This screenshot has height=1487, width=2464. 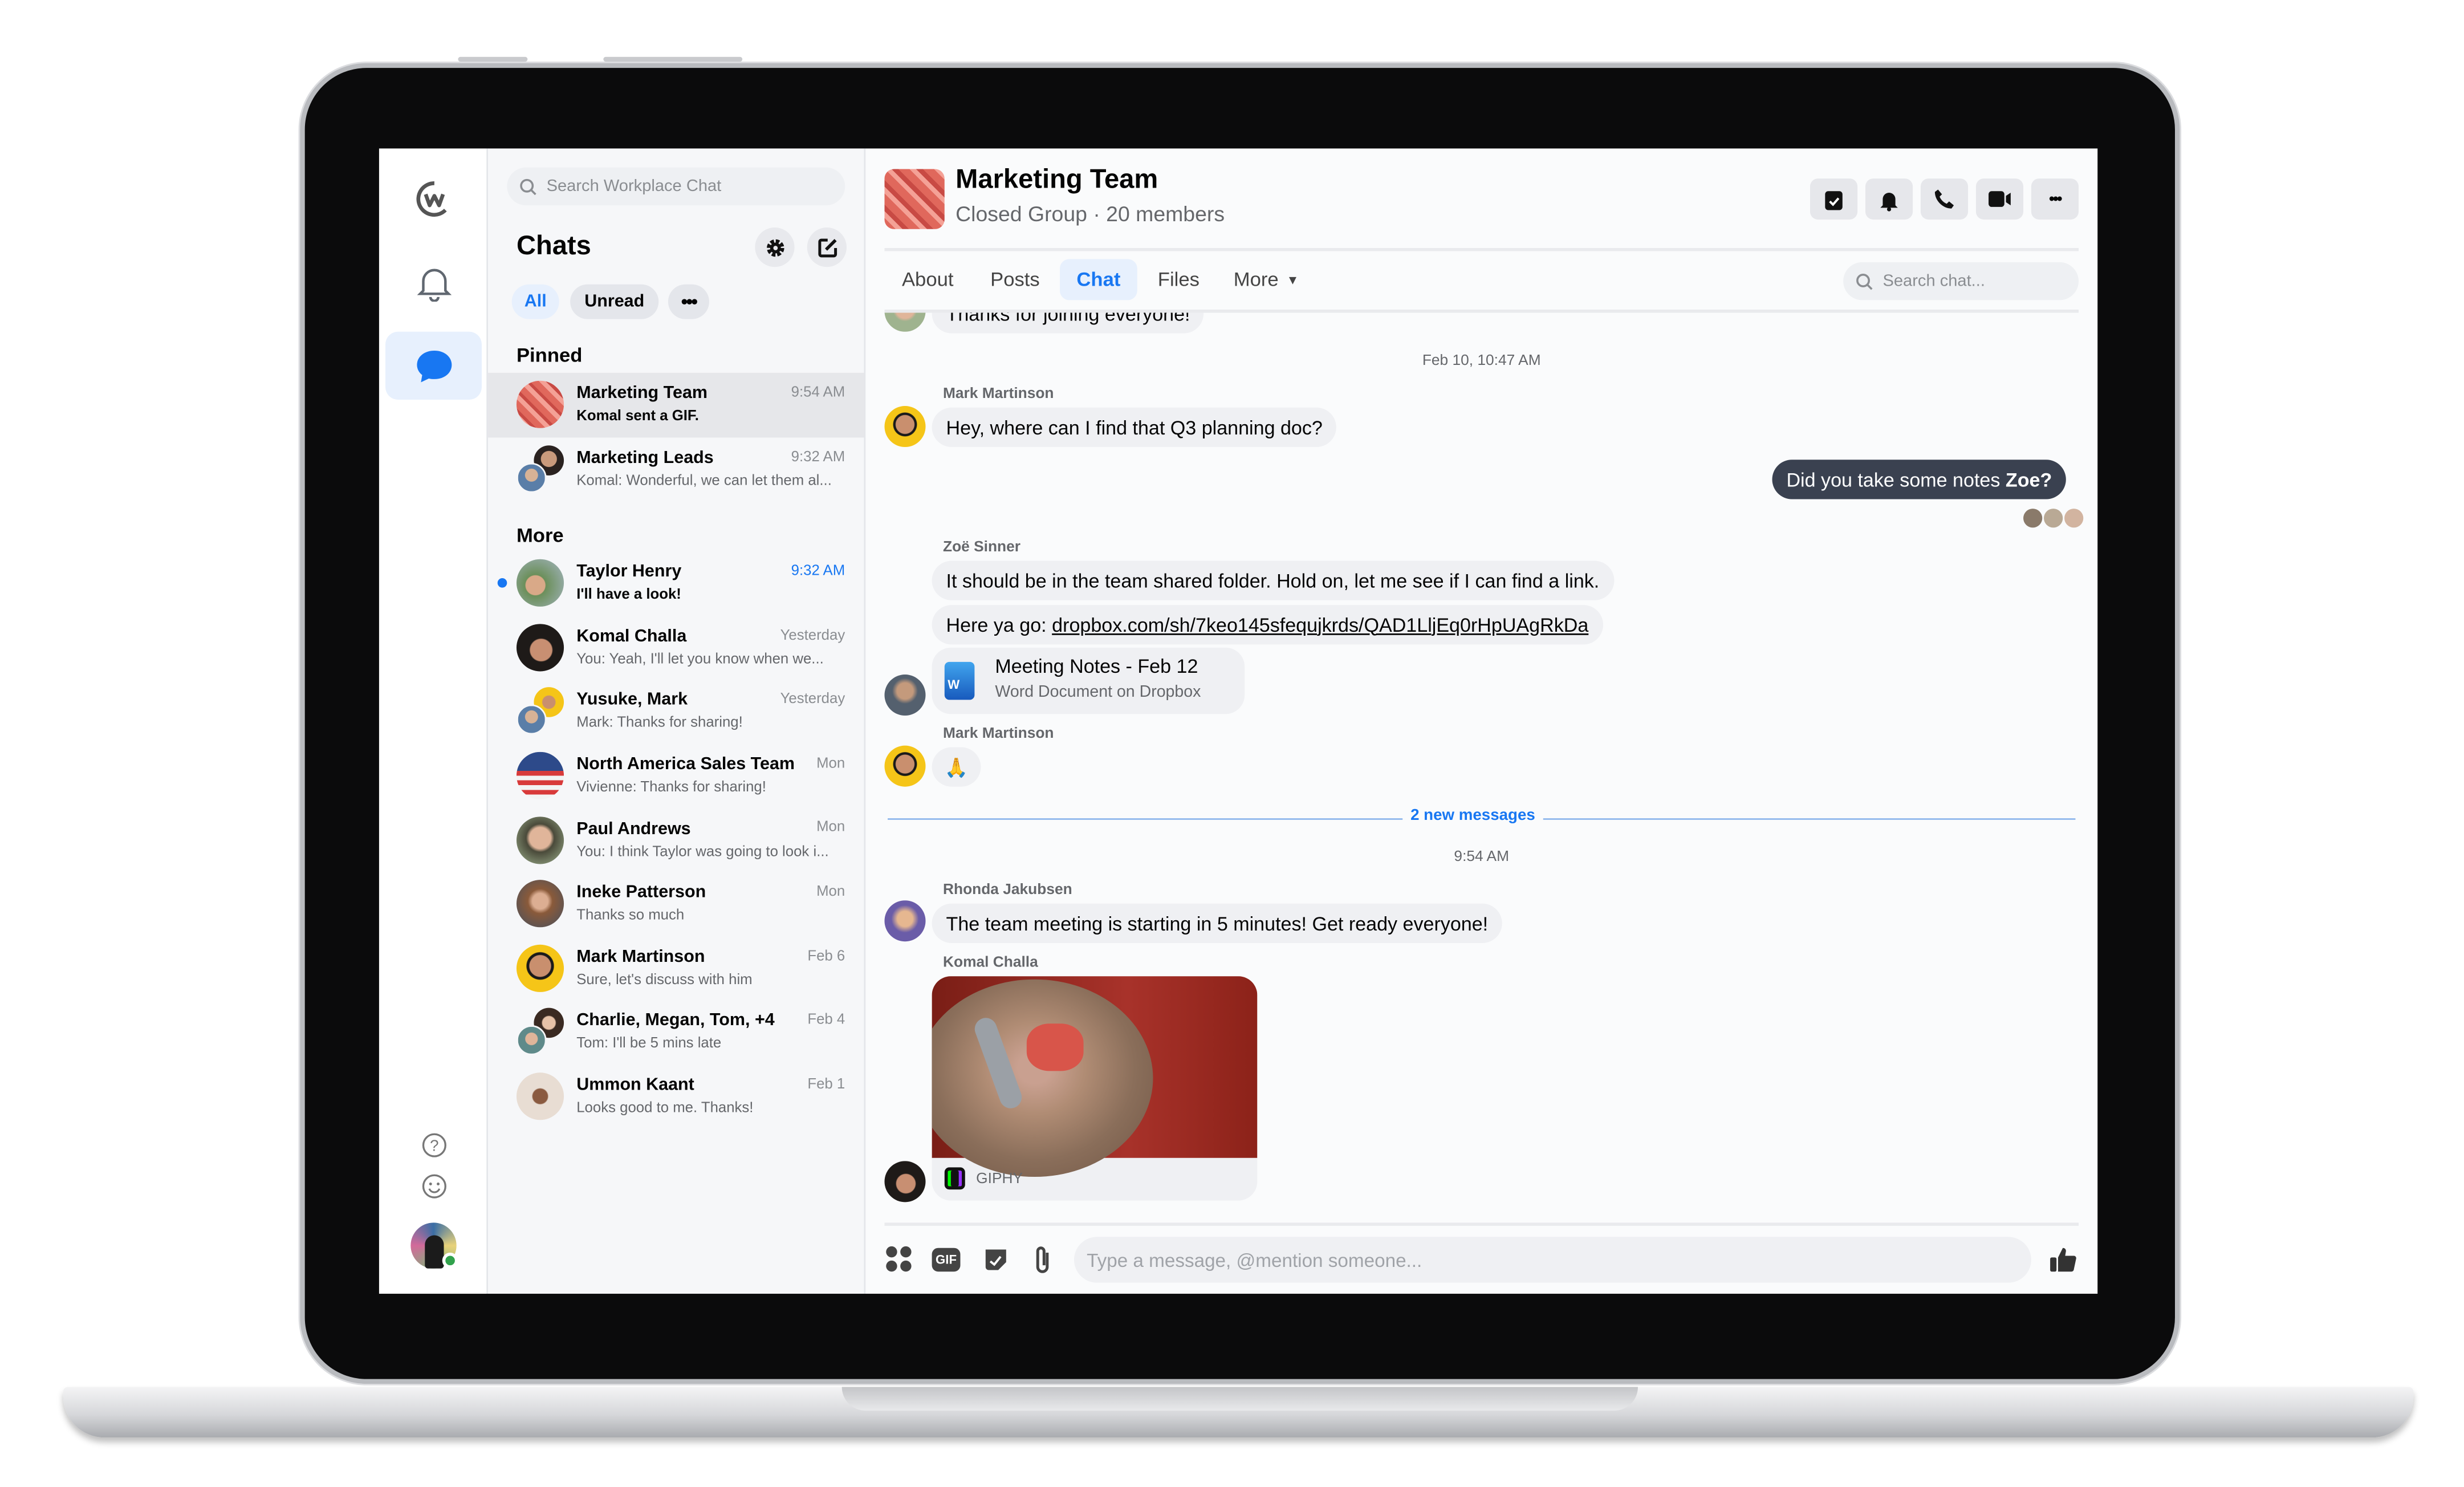 What do you see at coordinates (812, 634) in the screenshot?
I see `chat-time: Yesterday` at bounding box center [812, 634].